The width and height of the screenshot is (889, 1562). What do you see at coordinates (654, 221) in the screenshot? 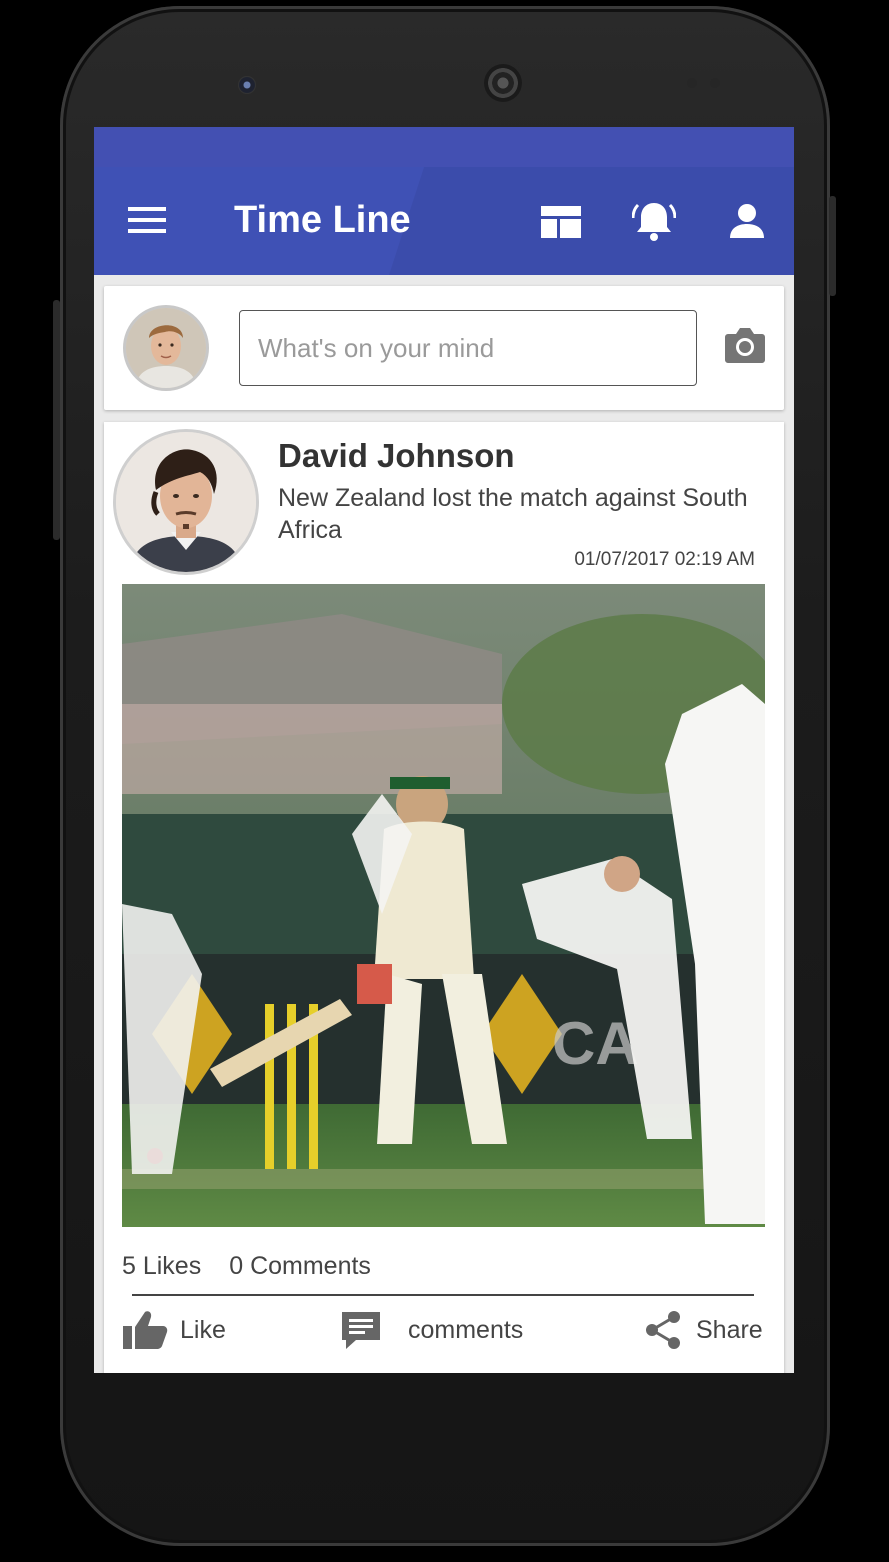
I see `notification-bell-icon` at bounding box center [654, 221].